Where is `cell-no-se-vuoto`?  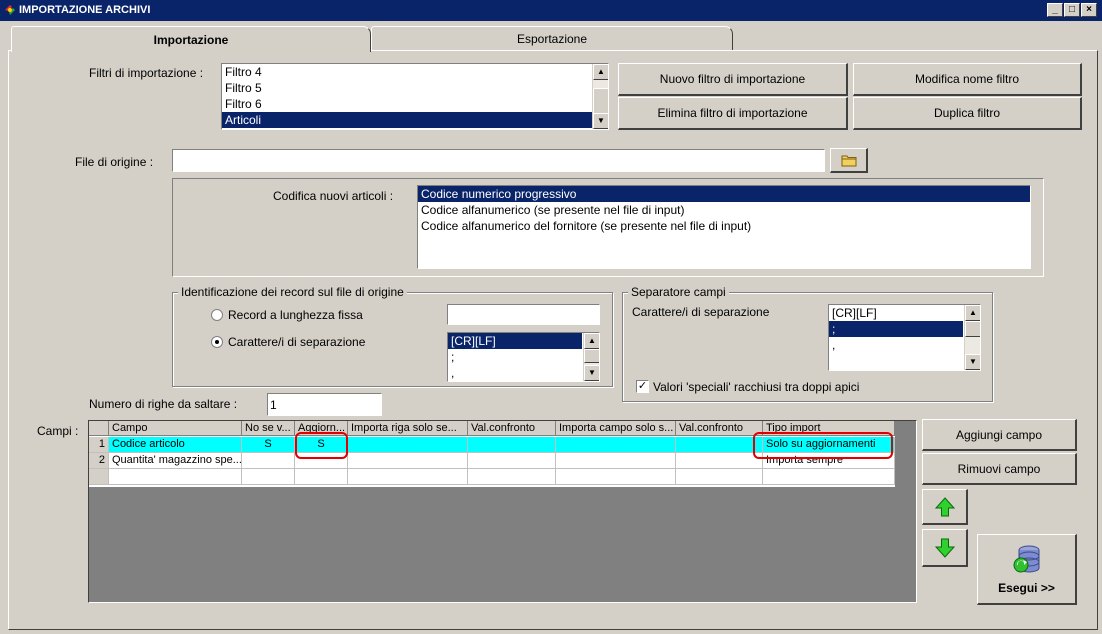
cell-no-se-vuoto is located at coordinates (268, 461).